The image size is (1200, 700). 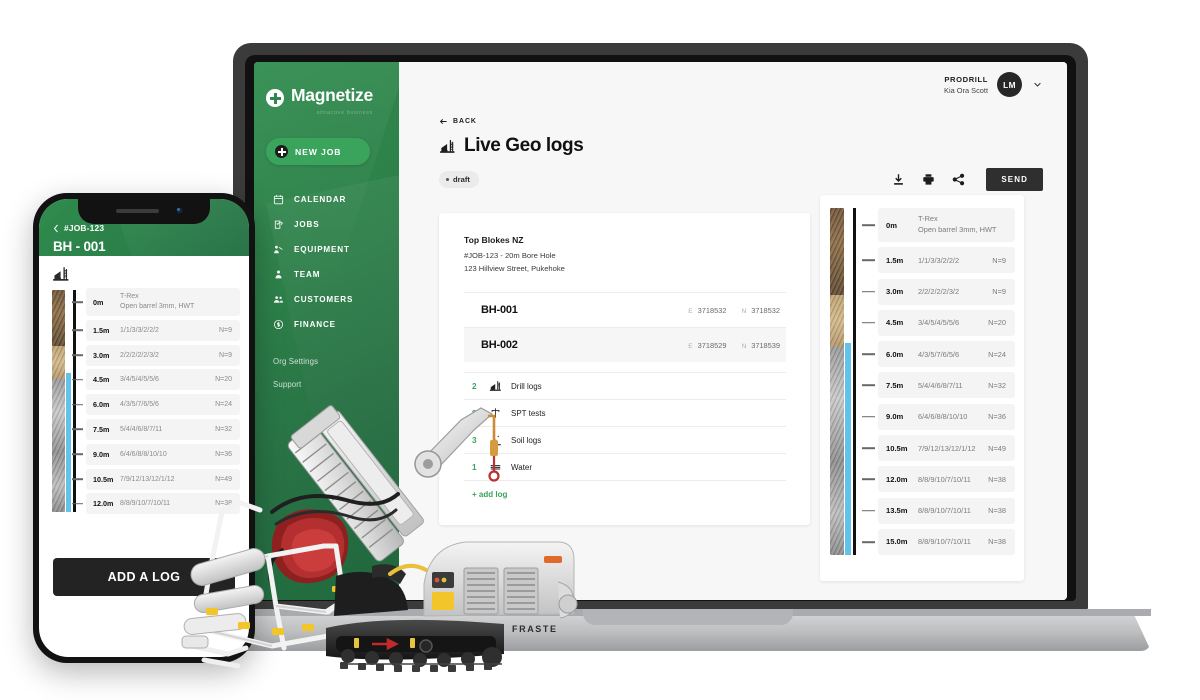 I want to click on avatar: LM, so click(x=1009, y=84).